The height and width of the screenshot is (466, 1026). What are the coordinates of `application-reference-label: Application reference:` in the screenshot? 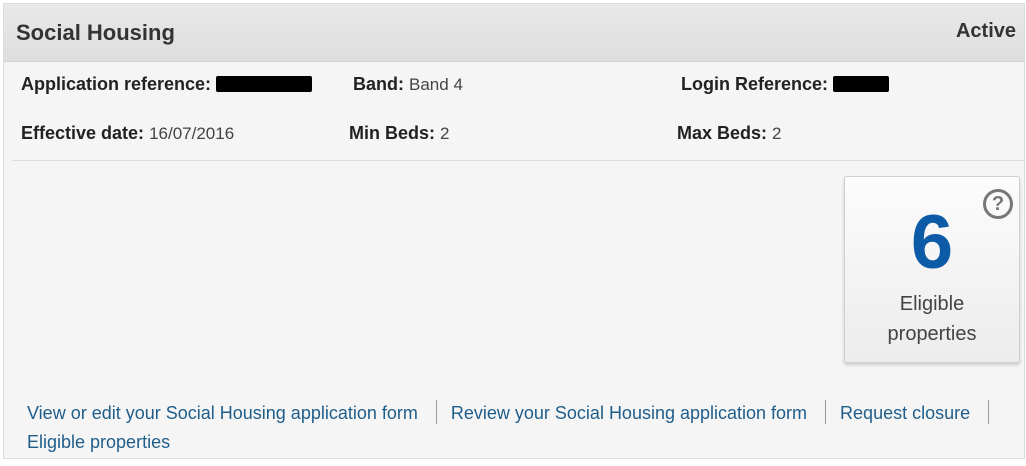 It's located at (116, 84).